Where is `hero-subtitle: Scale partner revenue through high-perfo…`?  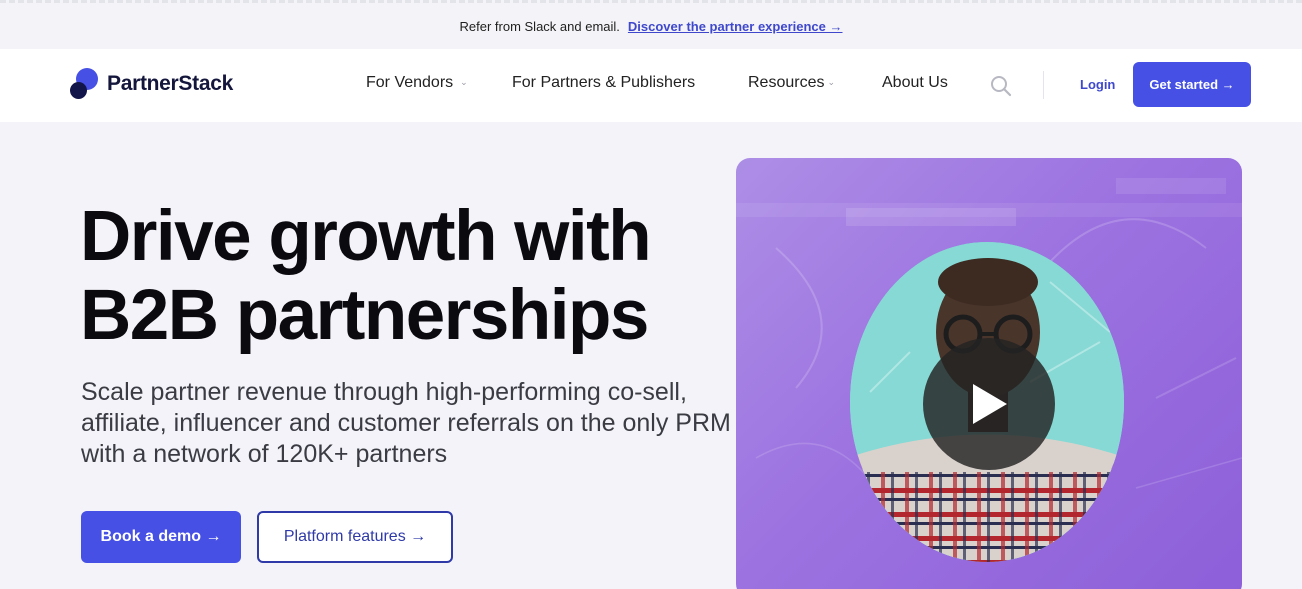
hero-subtitle: Scale partner revenue through high-perfo… is located at coordinates (406, 423).